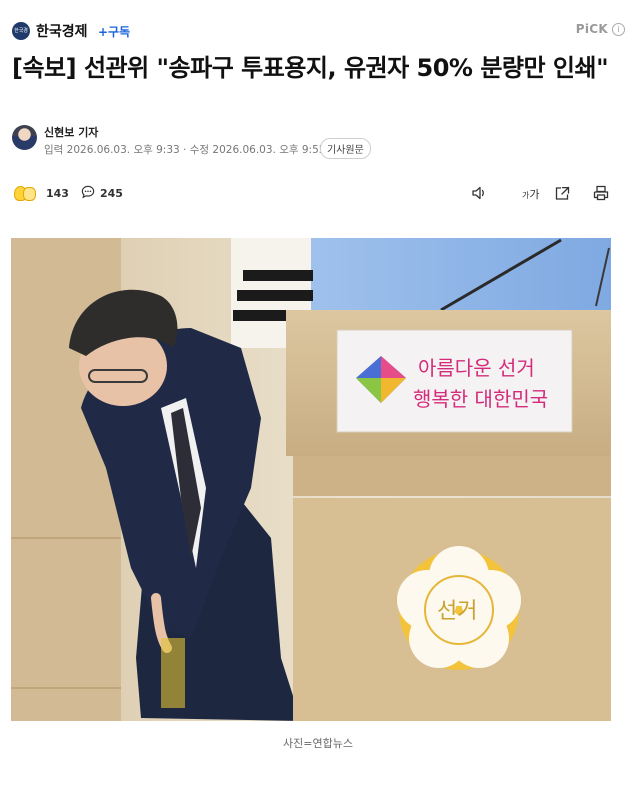  What do you see at coordinates (591, 29) in the screenshot?
I see `pick-label: PiCK` at bounding box center [591, 29].